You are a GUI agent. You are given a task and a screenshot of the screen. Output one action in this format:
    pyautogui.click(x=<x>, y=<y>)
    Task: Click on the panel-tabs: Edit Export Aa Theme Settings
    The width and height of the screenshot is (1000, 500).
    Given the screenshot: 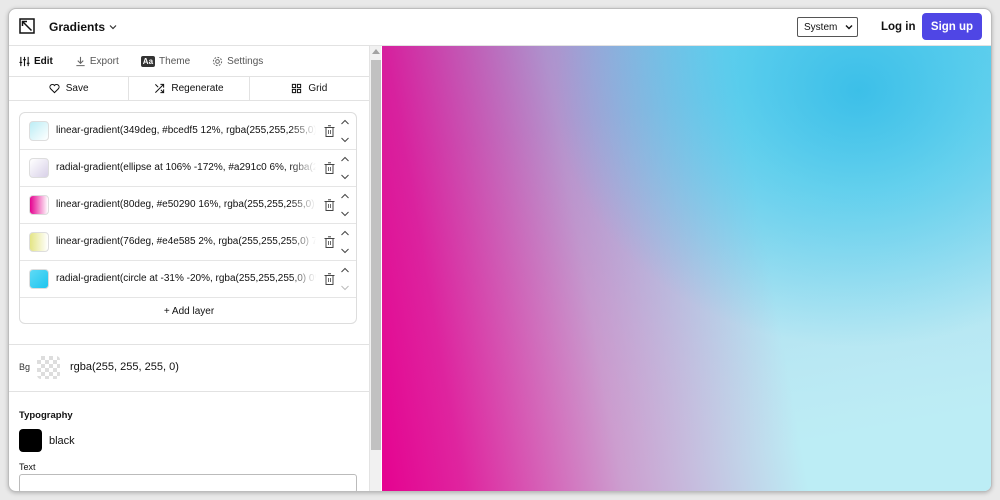 What is the action you would take?
    pyautogui.click(x=189, y=61)
    